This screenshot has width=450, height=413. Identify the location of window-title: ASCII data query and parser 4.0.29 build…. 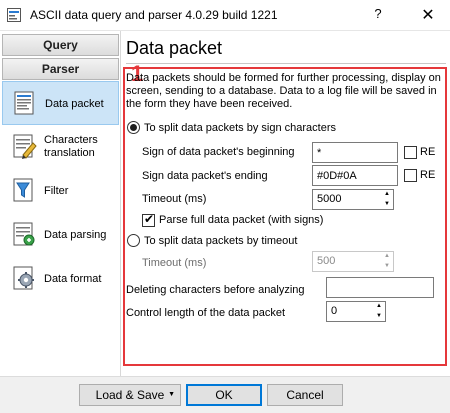
(154, 15).